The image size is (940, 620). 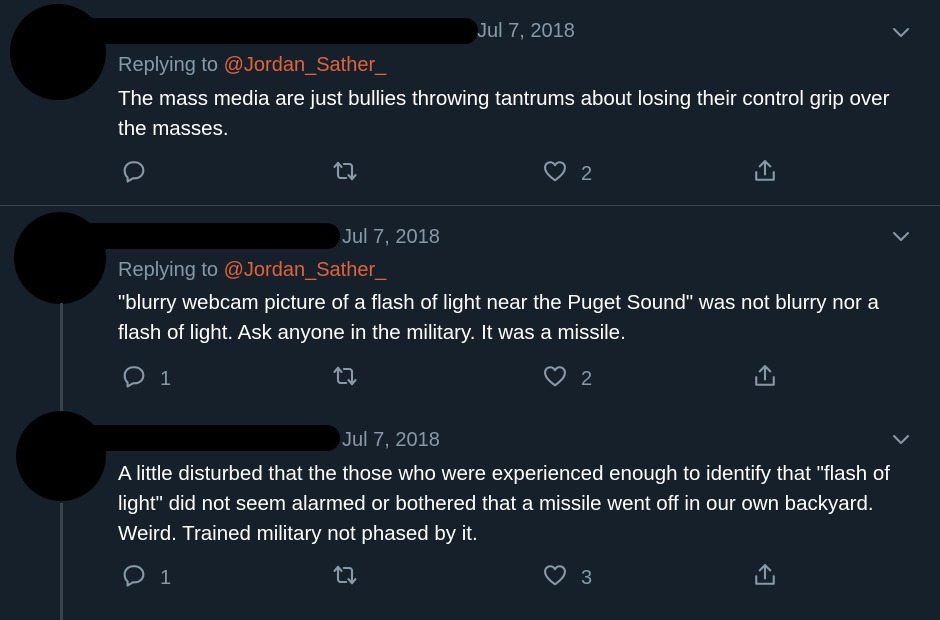 What do you see at coordinates (587, 577) in the screenshot?
I see `like-count: 3` at bounding box center [587, 577].